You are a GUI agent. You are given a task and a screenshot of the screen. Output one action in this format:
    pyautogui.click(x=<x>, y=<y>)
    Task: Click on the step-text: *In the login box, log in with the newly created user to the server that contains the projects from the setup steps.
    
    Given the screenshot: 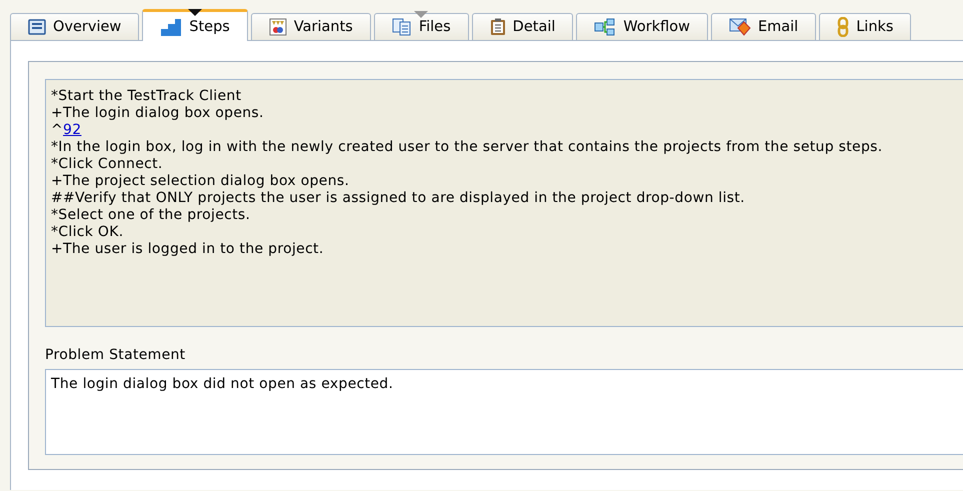 What is the action you would take?
    pyautogui.click(x=467, y=147)
    